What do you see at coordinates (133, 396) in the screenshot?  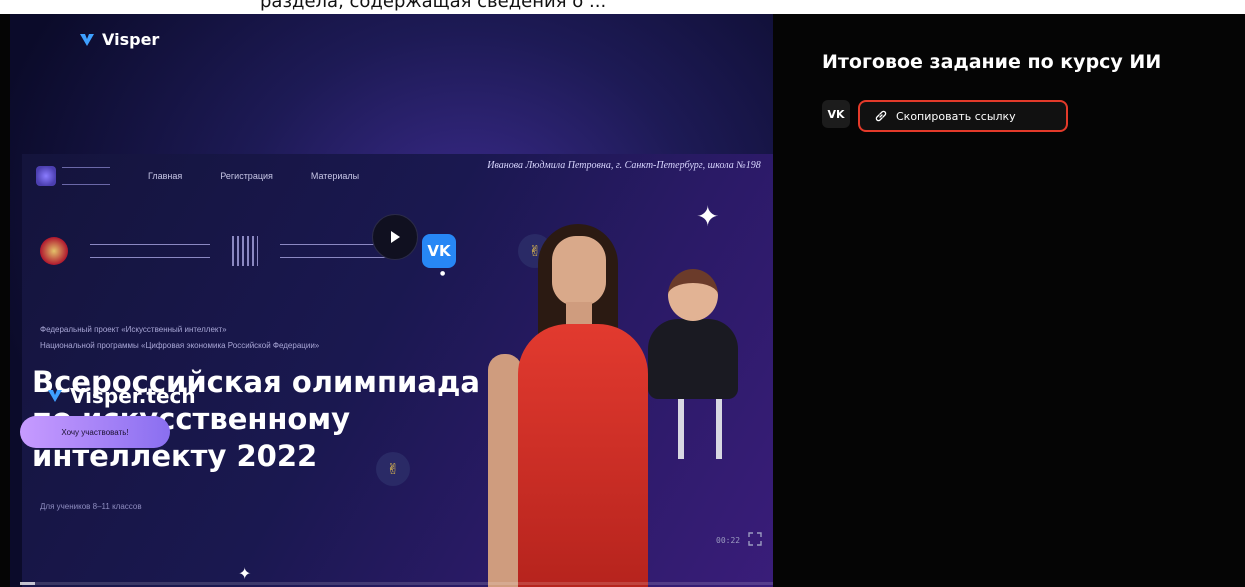 I see `watermark-text: Visper.tech` at bounding box center [133, 396].